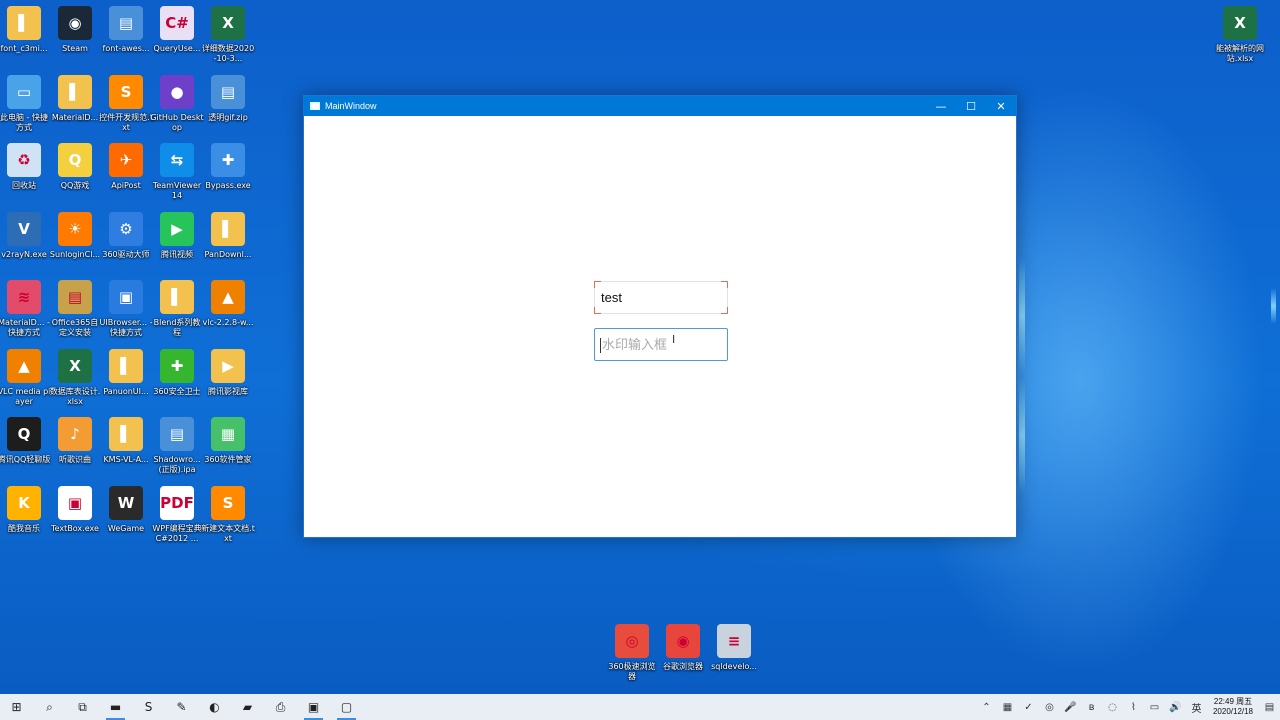 The image size is (1280, 720). What do you see at coordinates (75, 377) in the screenshot?
I see `desktop-icon: X 数据库表设计.xlsx` at bounding box center [75, 377].